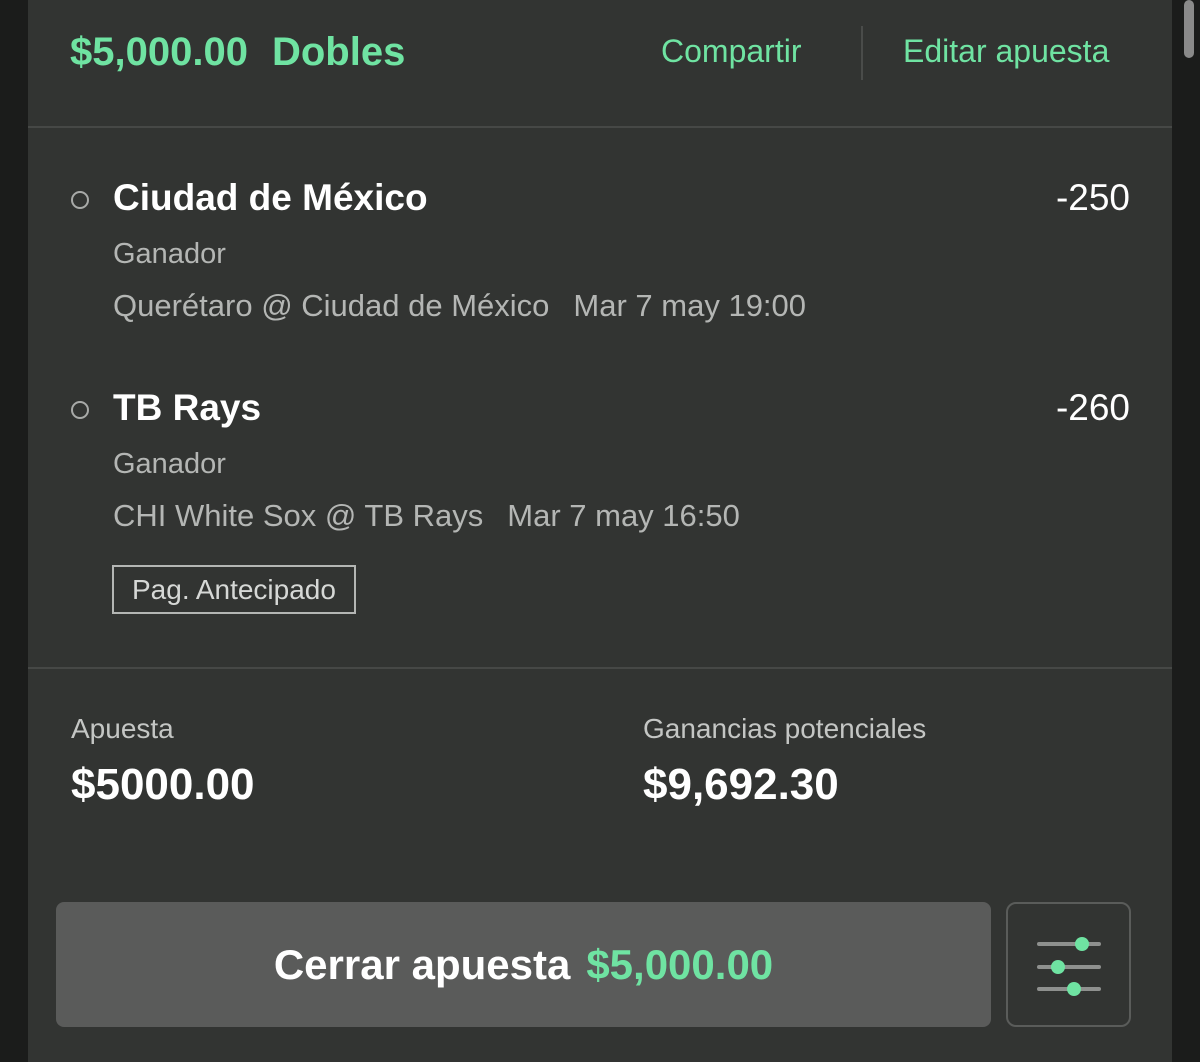 This screenshot has height=1062, width=1200. What do you see at coordinates (187, 407) in the screenshot?
I see `leg-selection: TB Rays` at bounding box center [187, 407].